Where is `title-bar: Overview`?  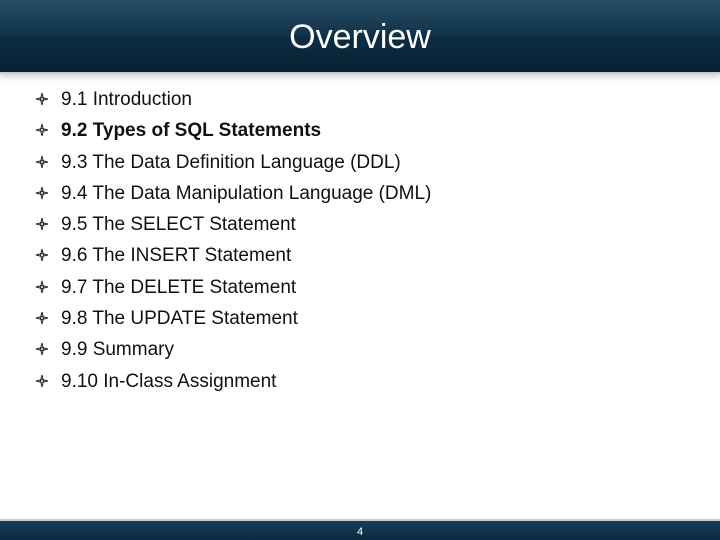
title-bar: Overview is located at coordinates (360, 36).